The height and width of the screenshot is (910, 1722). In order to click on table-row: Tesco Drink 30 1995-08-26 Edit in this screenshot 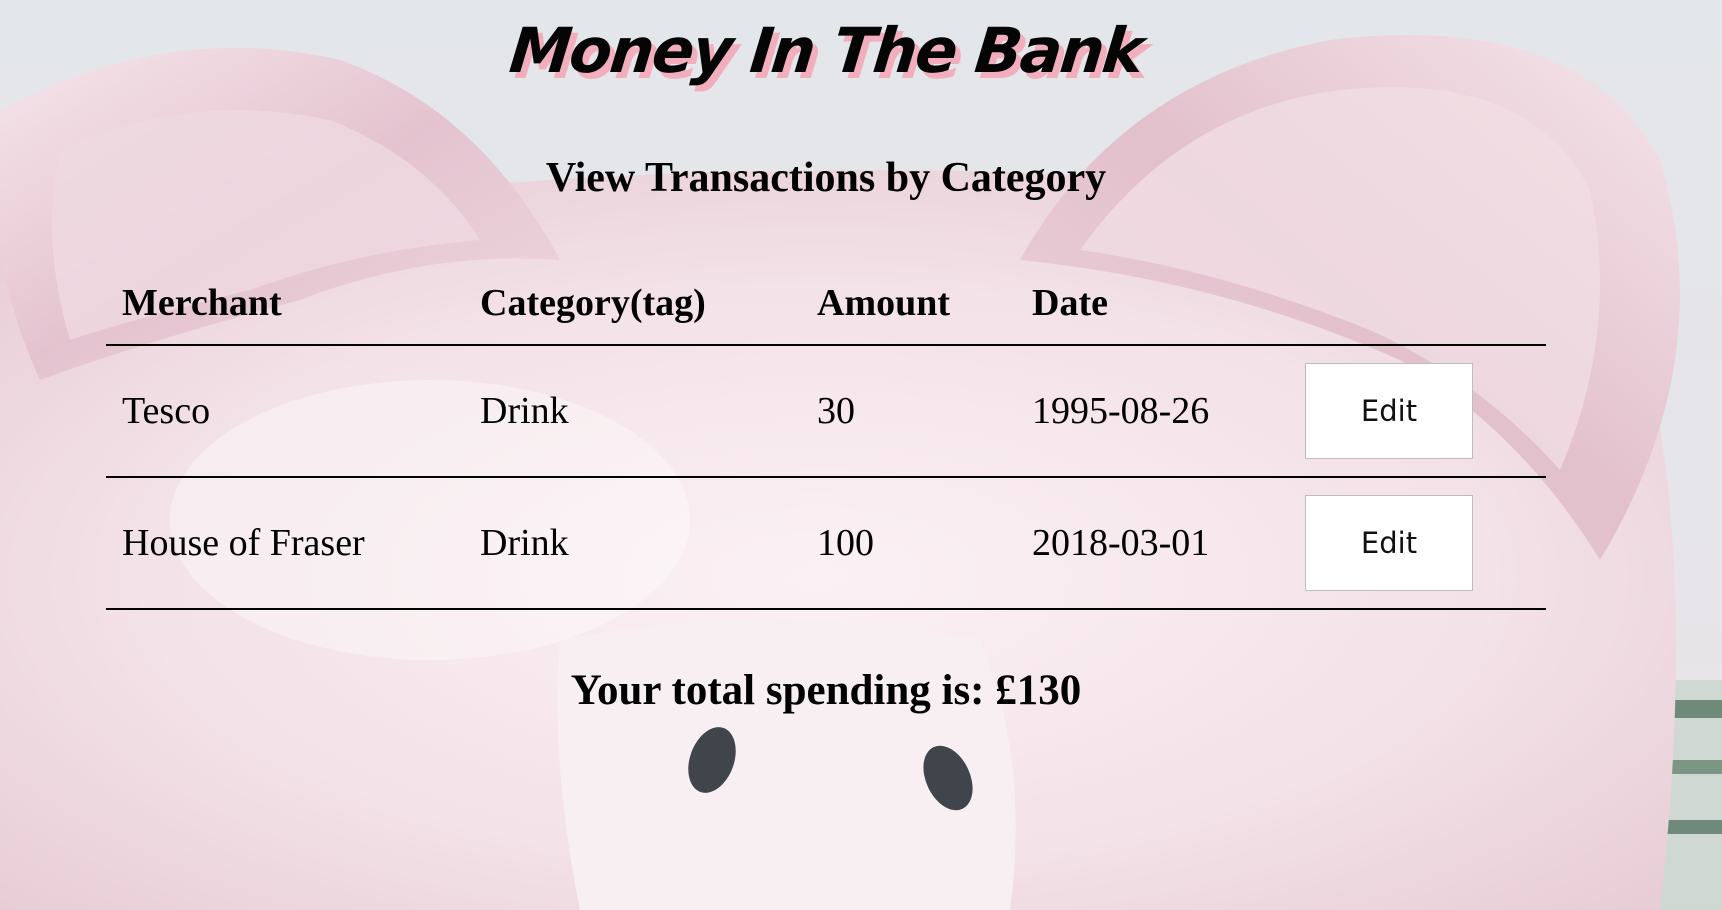, I will do `click(826, 411)`.